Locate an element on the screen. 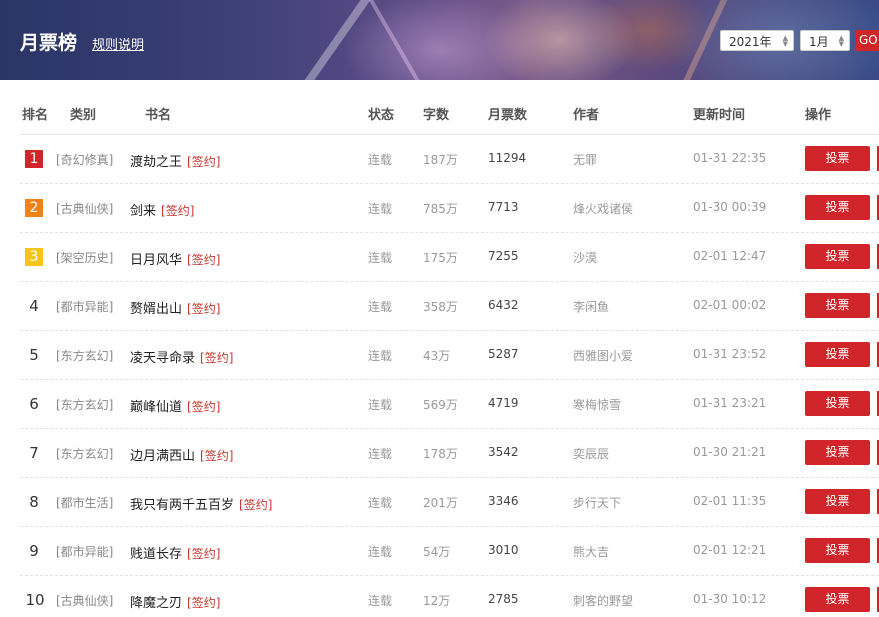 The height and width of the screenshot is (617, 879). book-title-link: 降魔之刃 [签约] is located at coordinates (175, 601).